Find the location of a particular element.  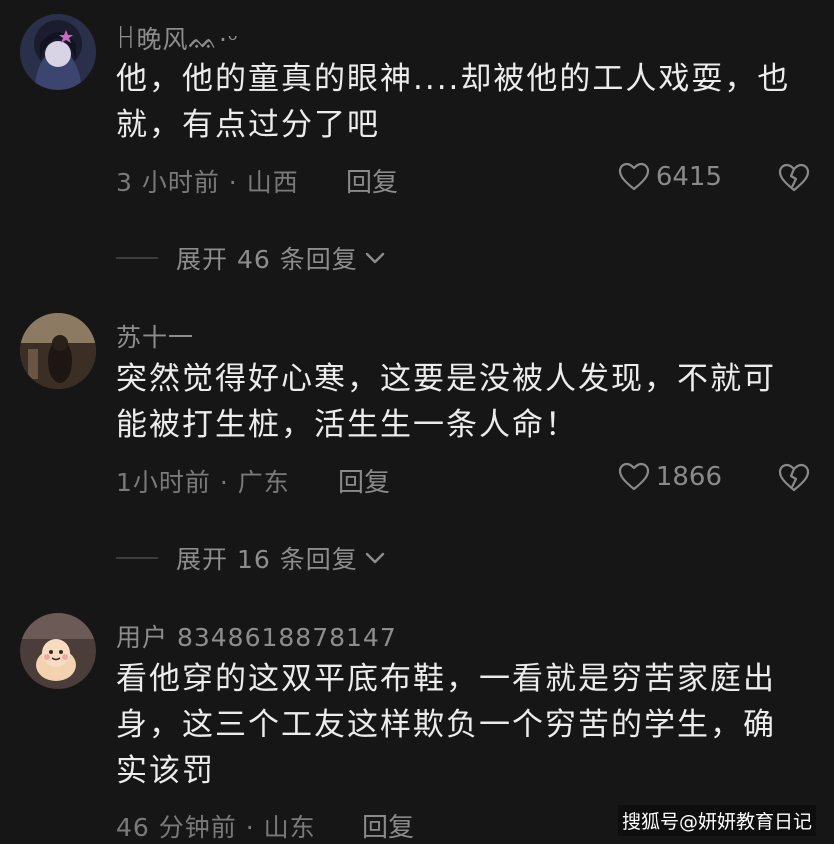

comment-meta: 46 分钟前 · 山东 is located at coordinates (216, 827).